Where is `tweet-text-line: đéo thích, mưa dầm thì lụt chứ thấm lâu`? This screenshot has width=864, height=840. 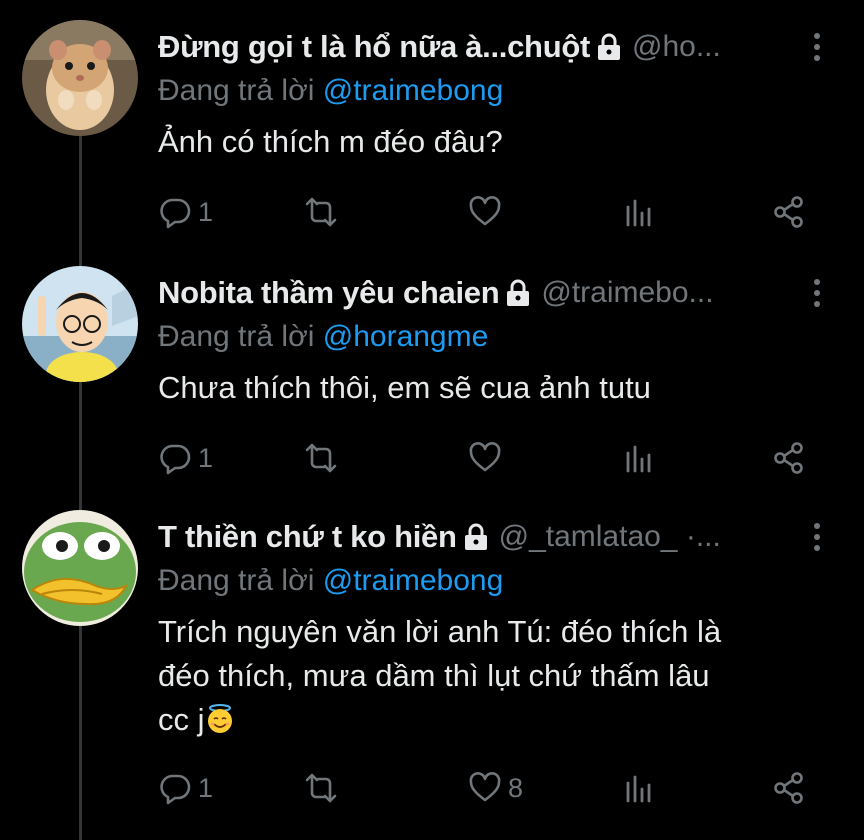
tweet-text-line: đéo thích, mưa dầm thì lụt chứ thấm lâu is located at coordinates (434, 675).